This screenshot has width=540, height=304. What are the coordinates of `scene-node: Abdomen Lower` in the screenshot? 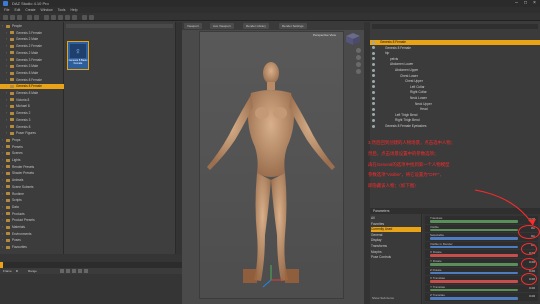 It's located at (455, 64).